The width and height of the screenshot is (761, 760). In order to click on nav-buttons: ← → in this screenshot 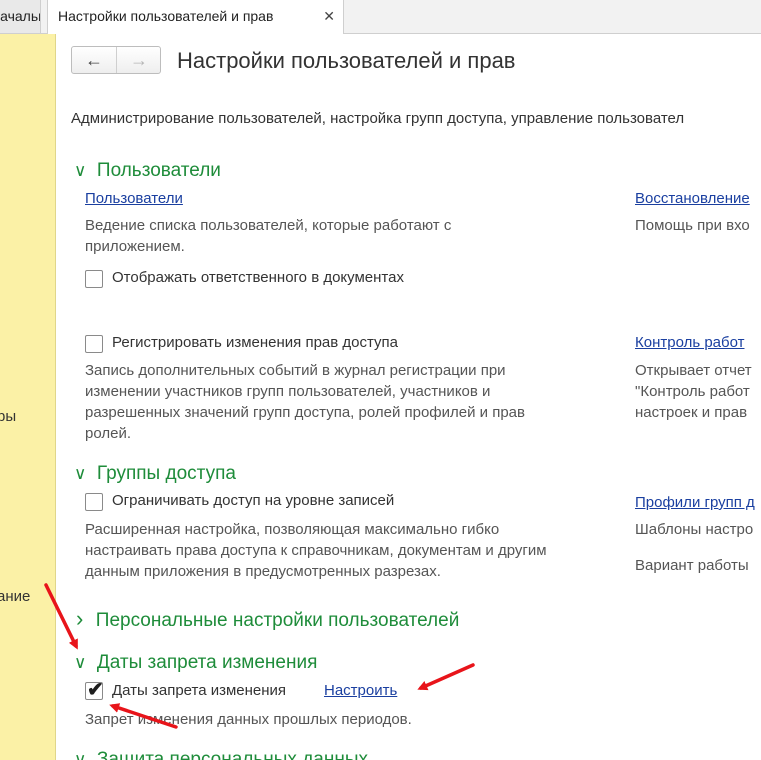, I will do `click(116, 60)`.